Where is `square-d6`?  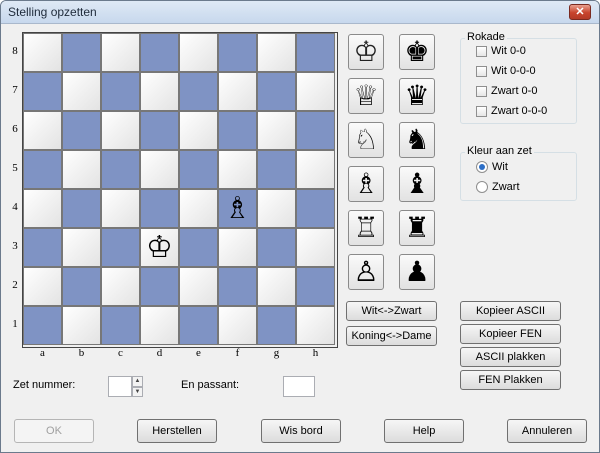
square-d6 is located at coordinates (159, 130).